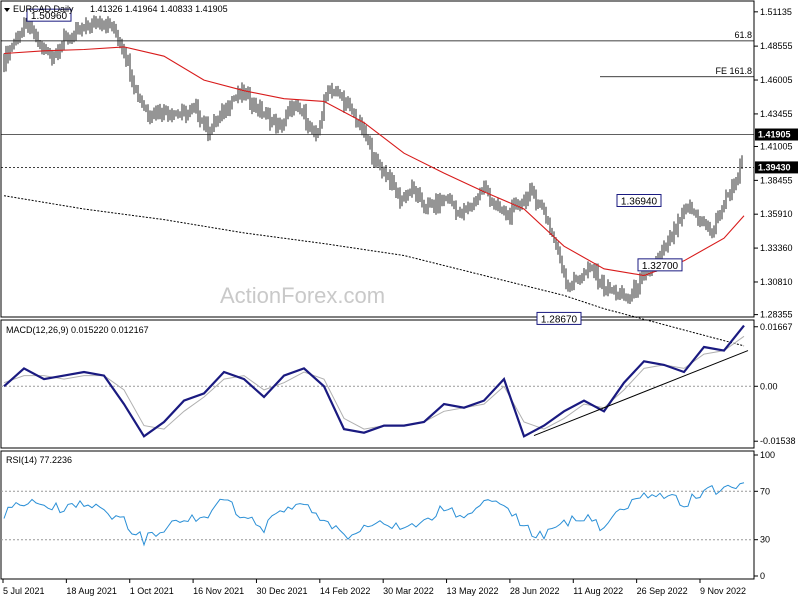 The image size is (800, 600). Describe the element at coordinates (152, 591) in the screenshot. I see `x-tick-label: 1 Oct 2021` at that location.